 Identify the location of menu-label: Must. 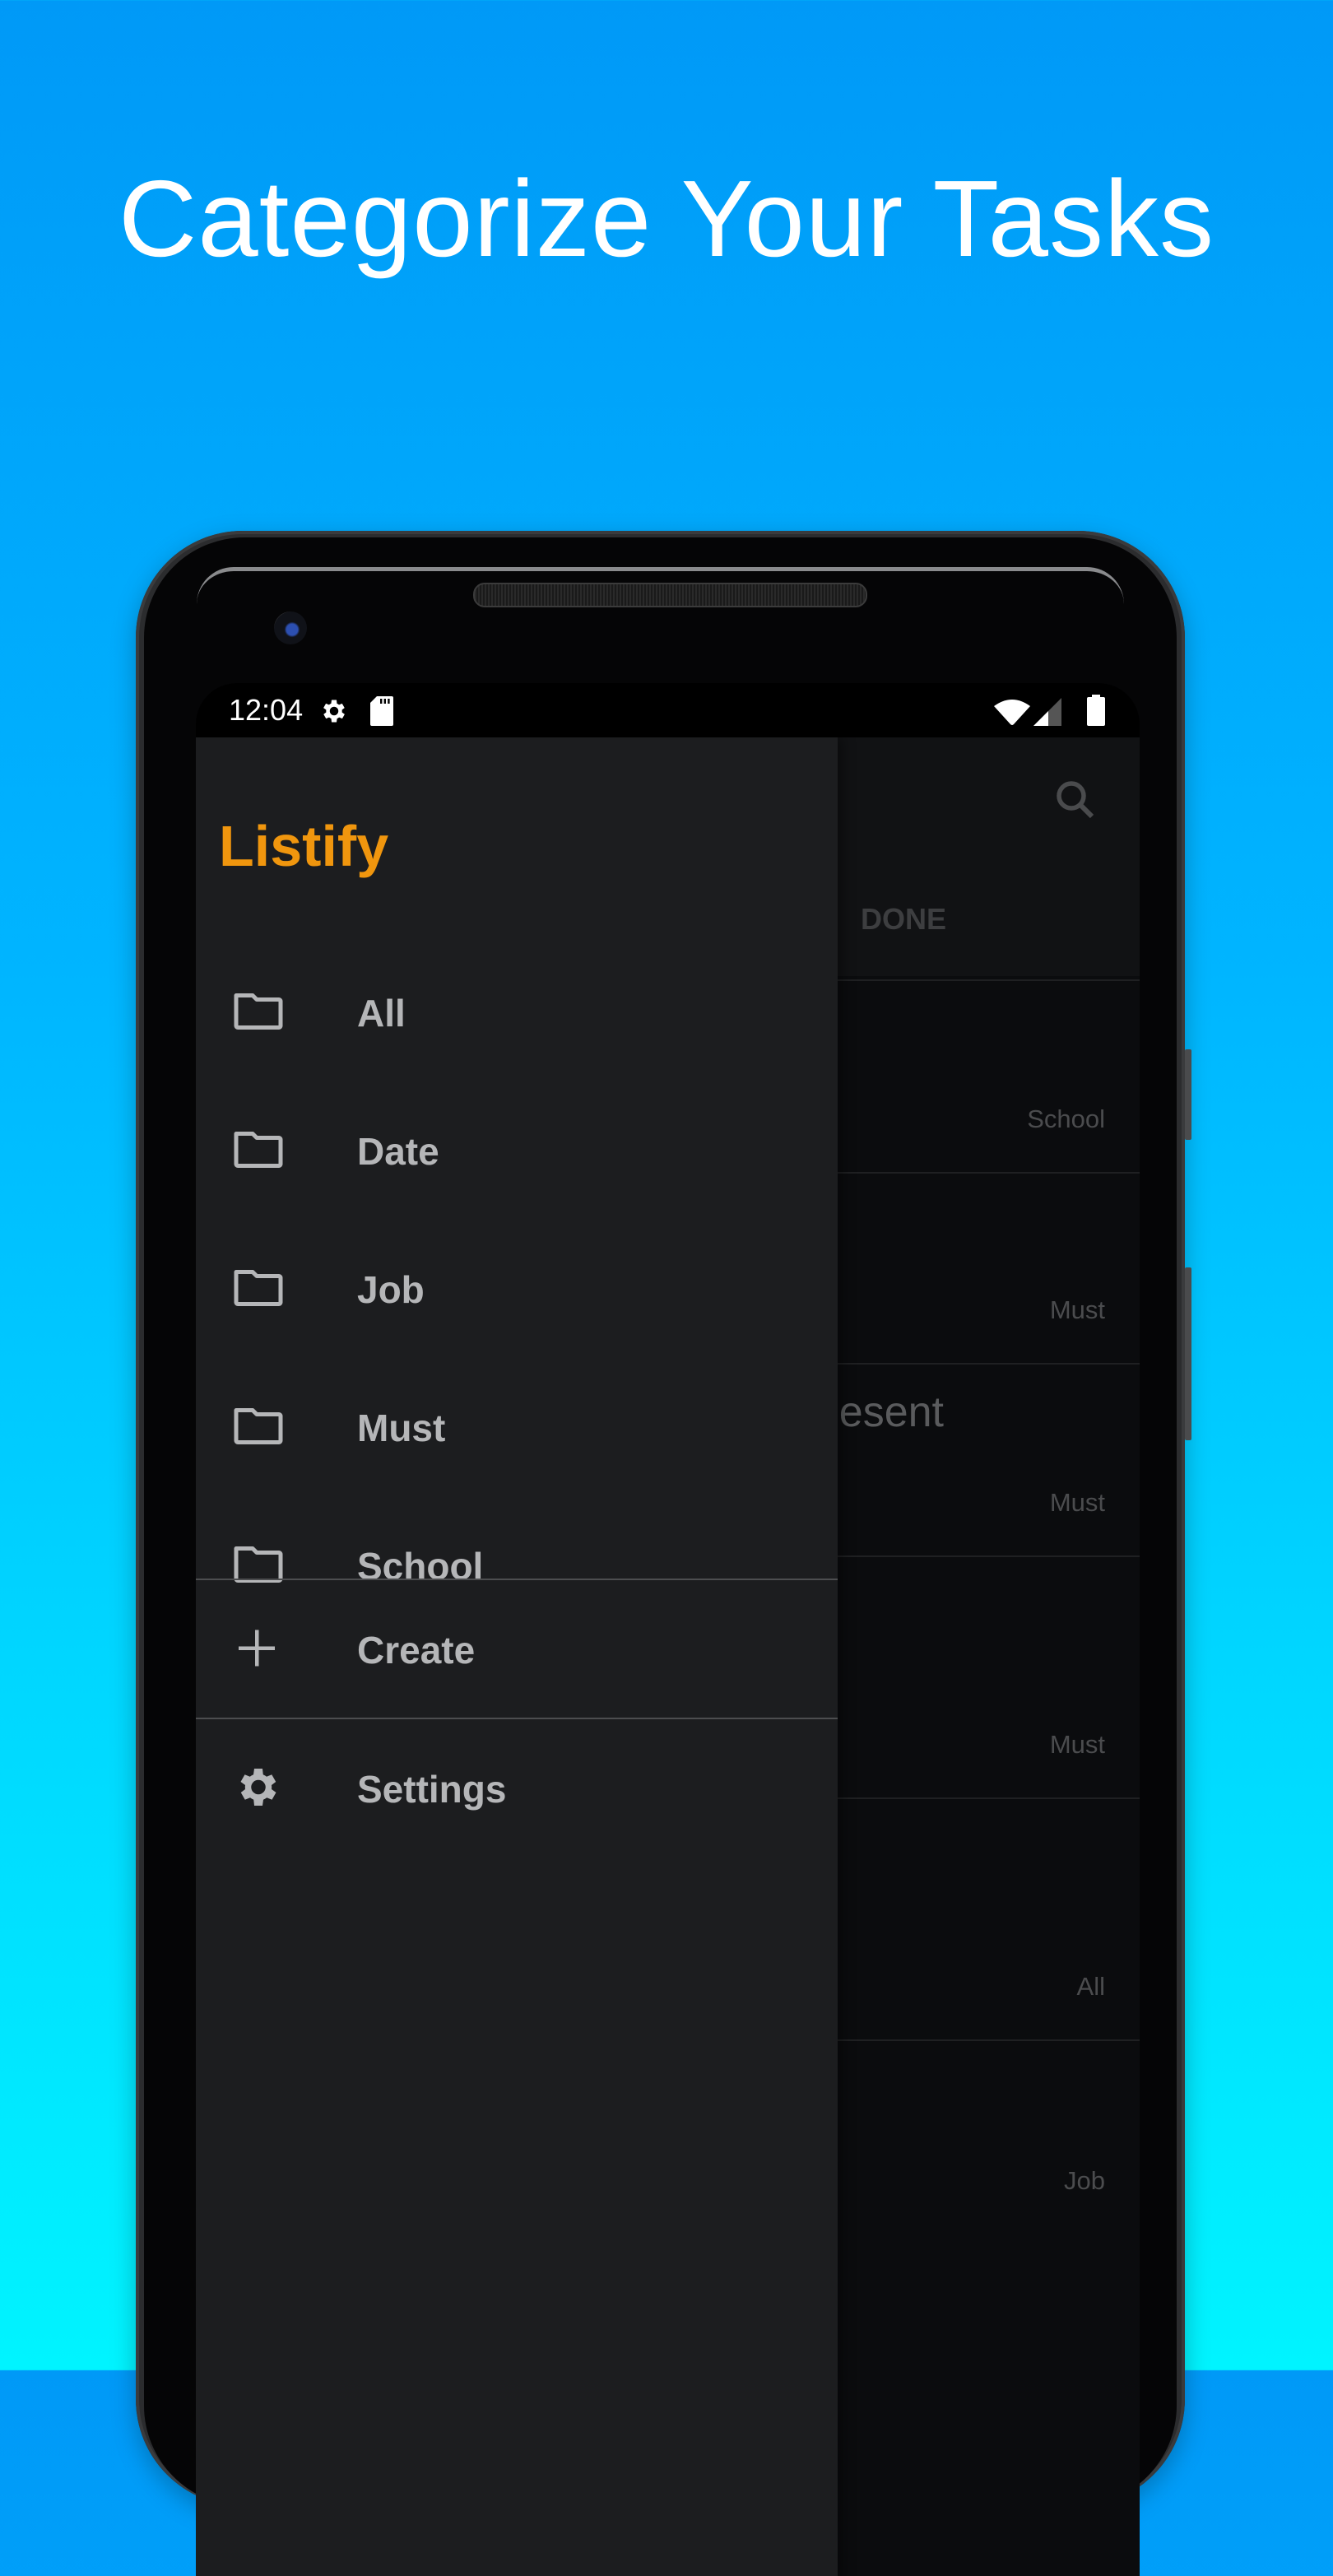
(402, 1428).